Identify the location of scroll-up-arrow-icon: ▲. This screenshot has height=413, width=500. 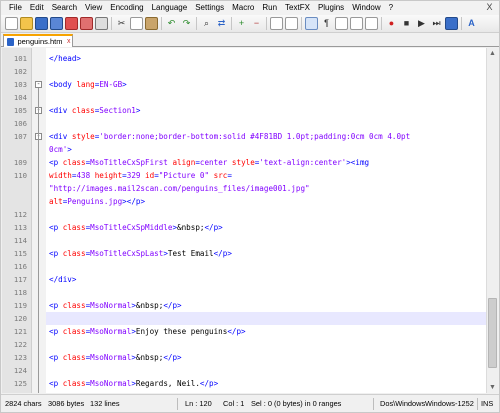
(492, 53).